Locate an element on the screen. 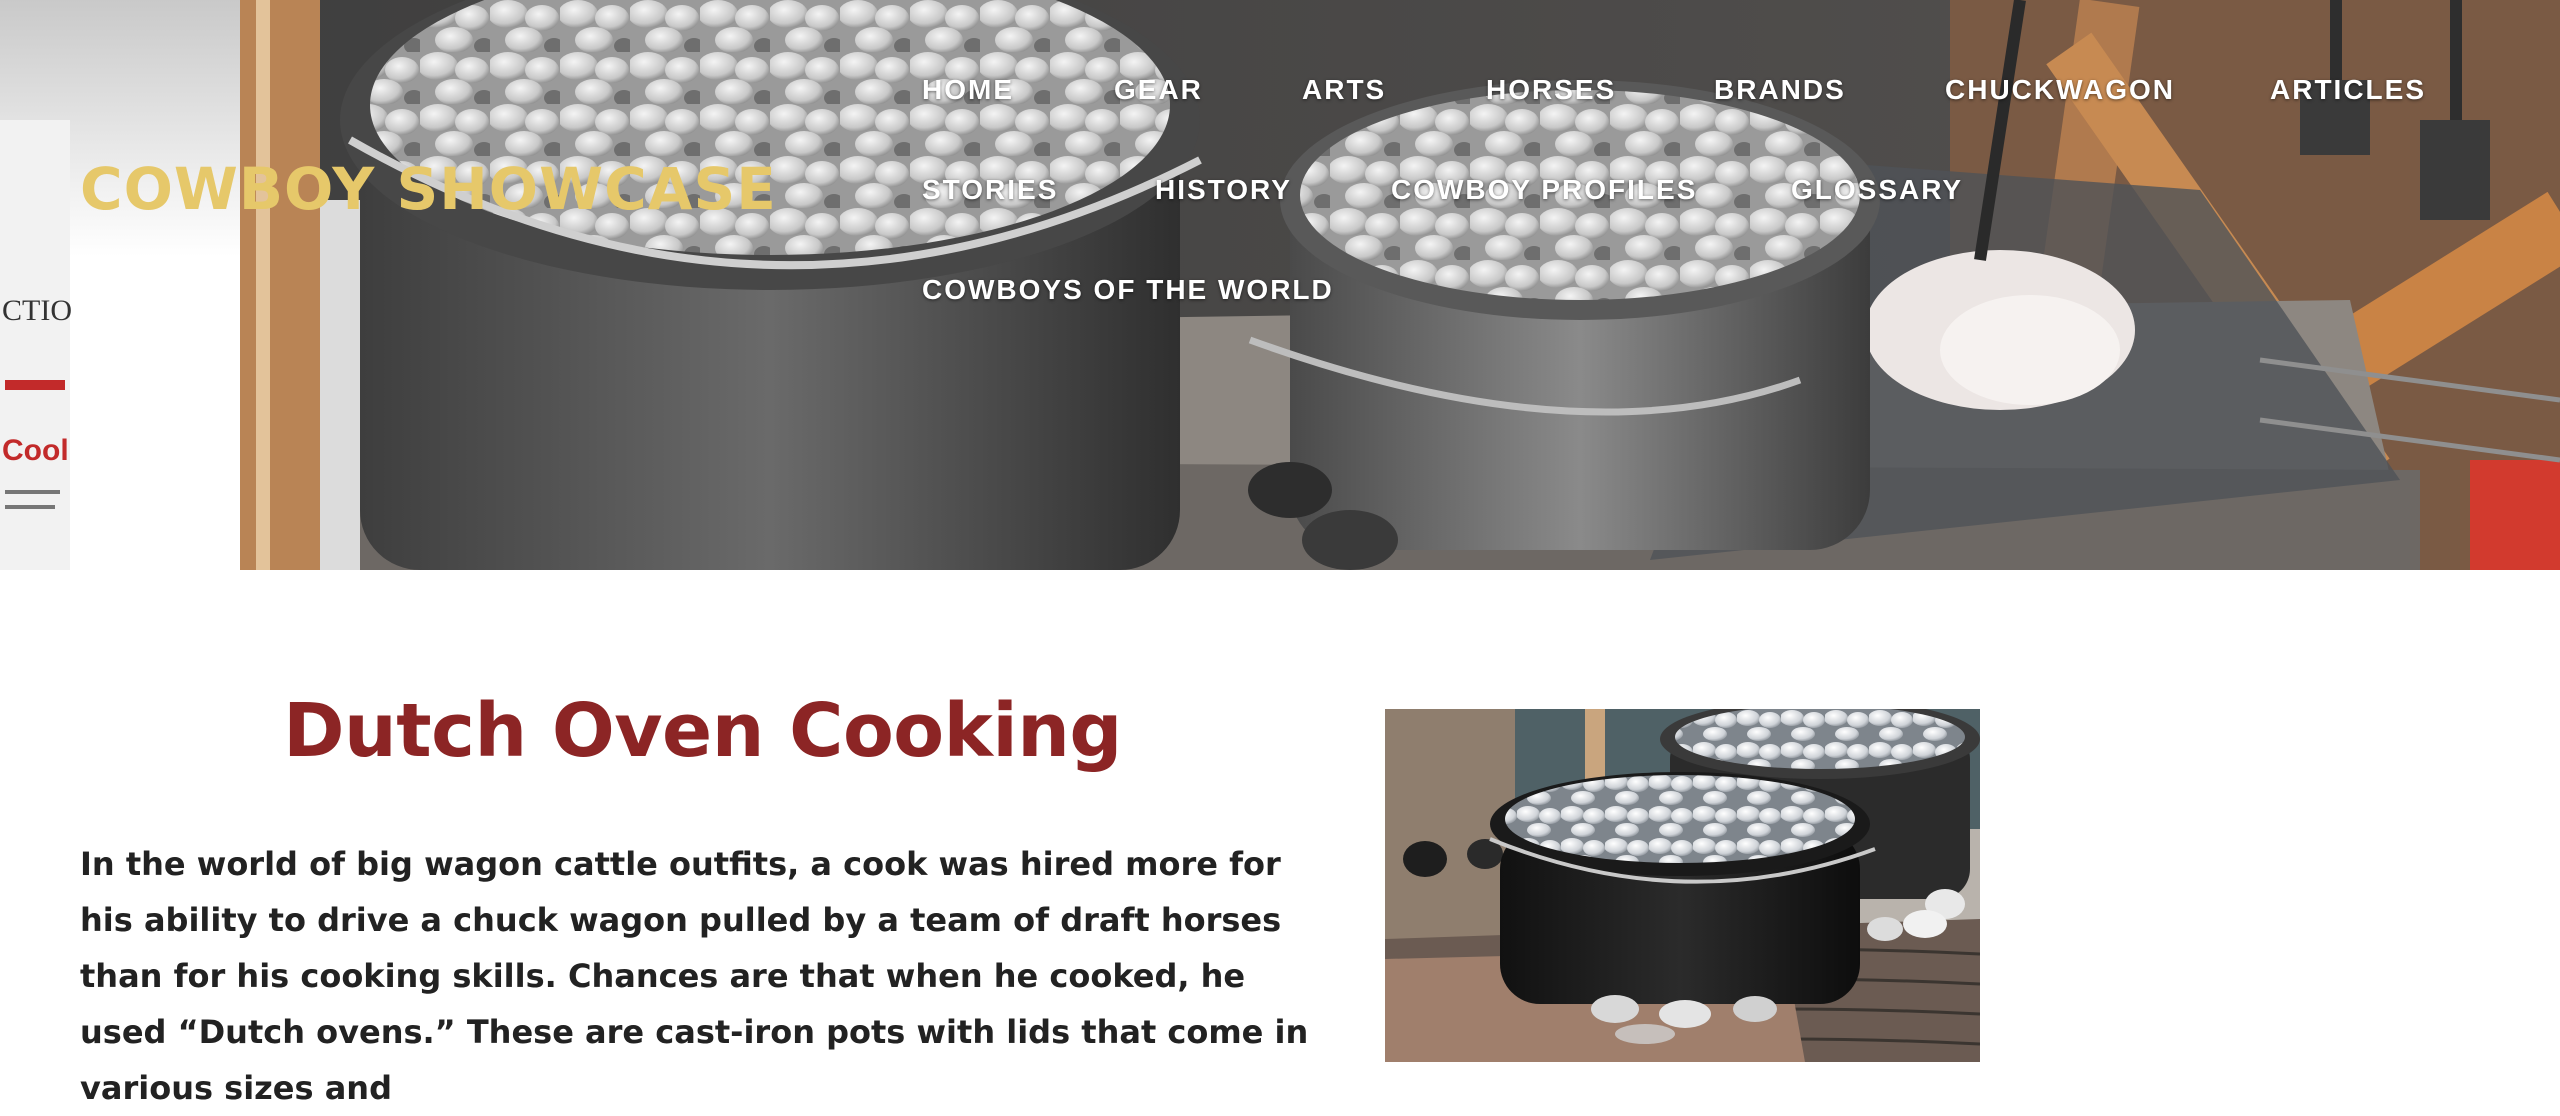 The width and height of the screenshot is (2560, 1116). nav-brands: BRANDS is located at coordinates (1780, 90).